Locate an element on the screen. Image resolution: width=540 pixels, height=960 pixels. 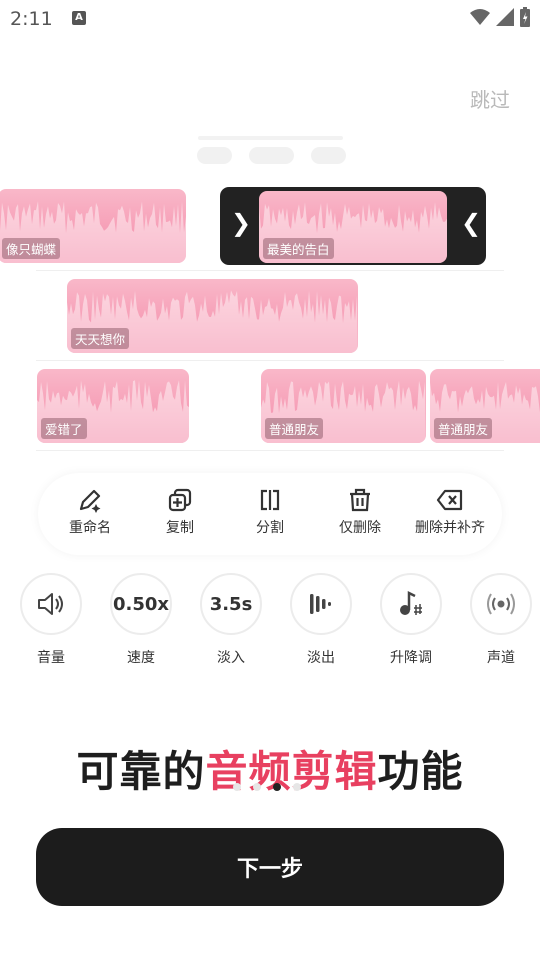
signal-icon is located at coordinates (505, 17).